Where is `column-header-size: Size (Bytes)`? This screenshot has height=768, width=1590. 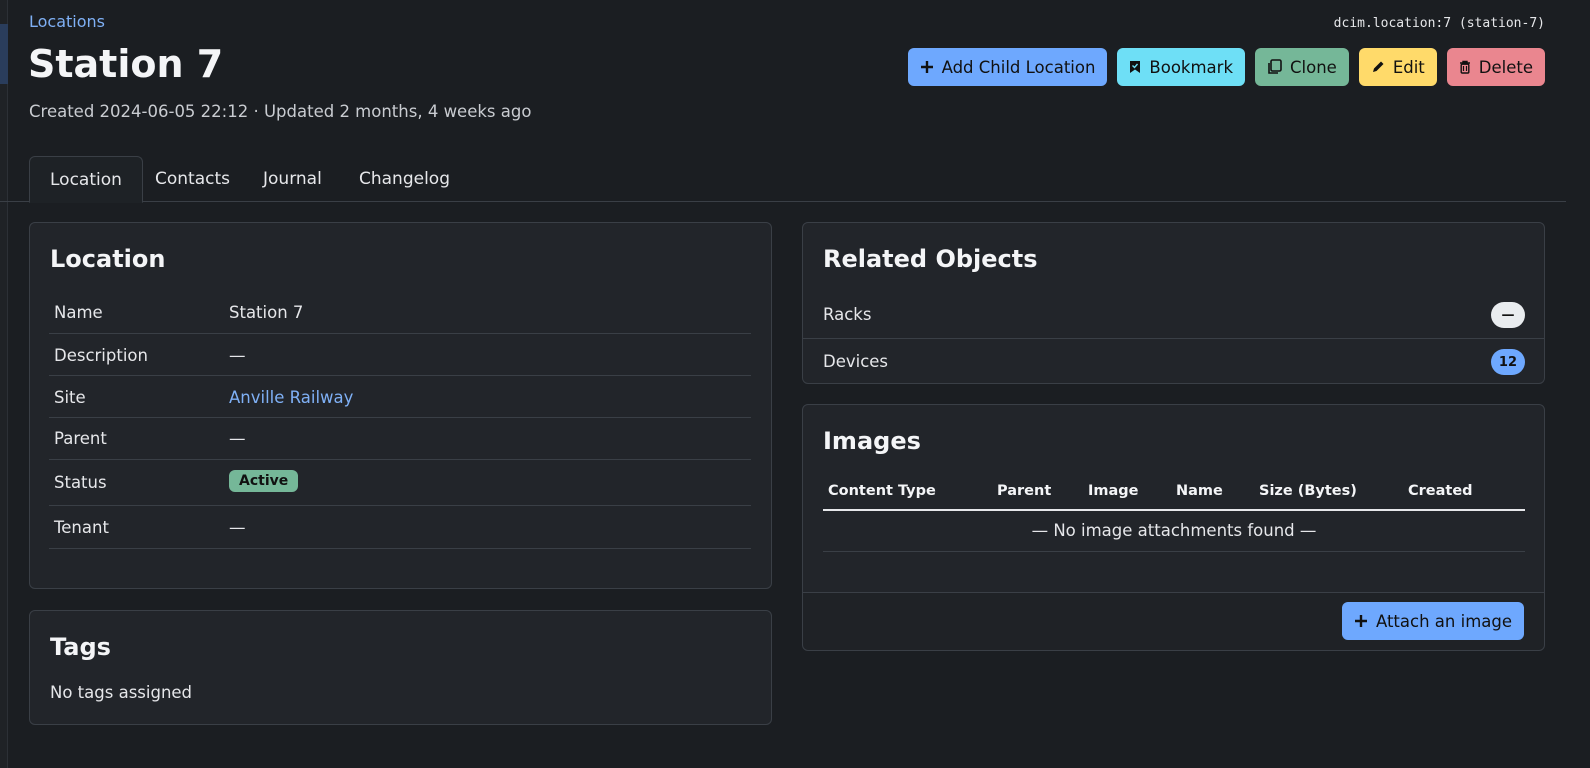
column-header-size: Size (Bytes) is located at coordinates (1308, 491).